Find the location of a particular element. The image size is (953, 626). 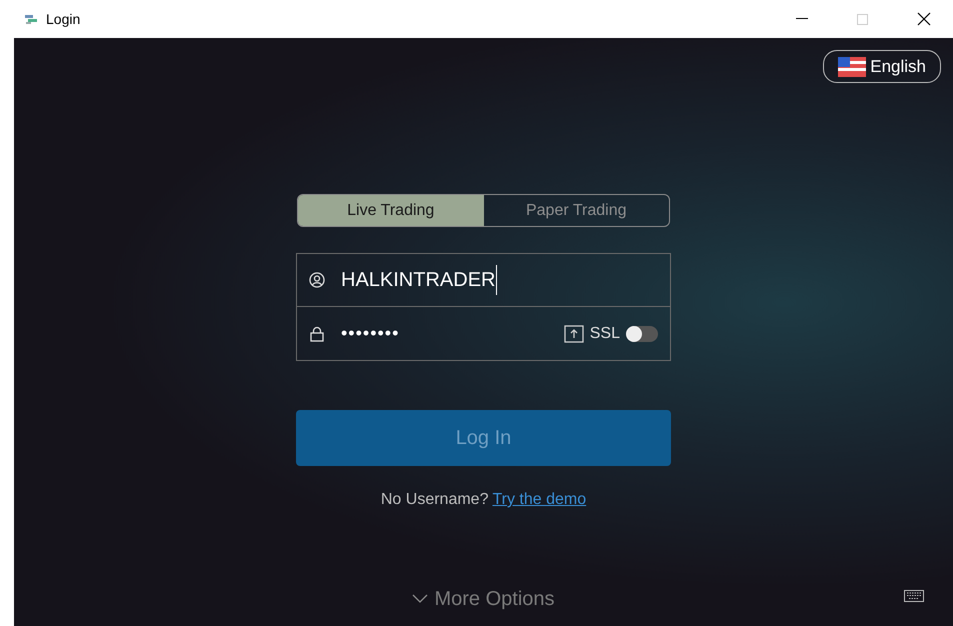

password-value: •••••••• is located at coordinates (370, 333).